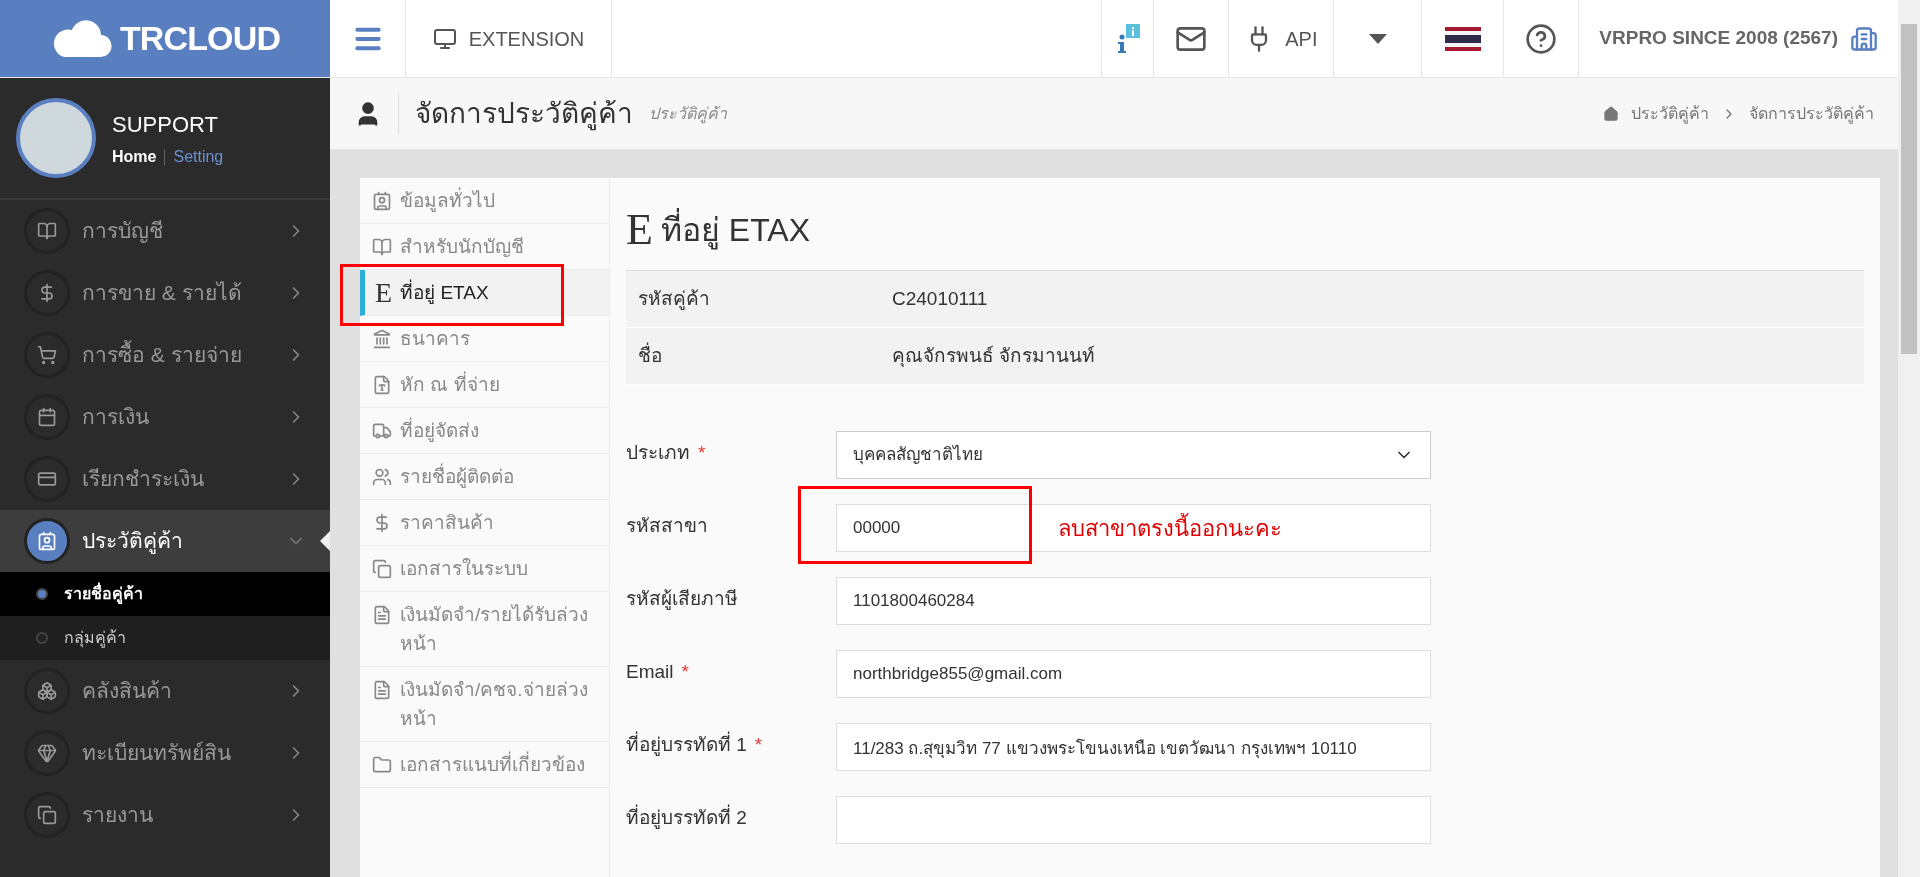  Describe the element at coordinates (382, 339) in the screenshot. I see `bank-icon` at that location.